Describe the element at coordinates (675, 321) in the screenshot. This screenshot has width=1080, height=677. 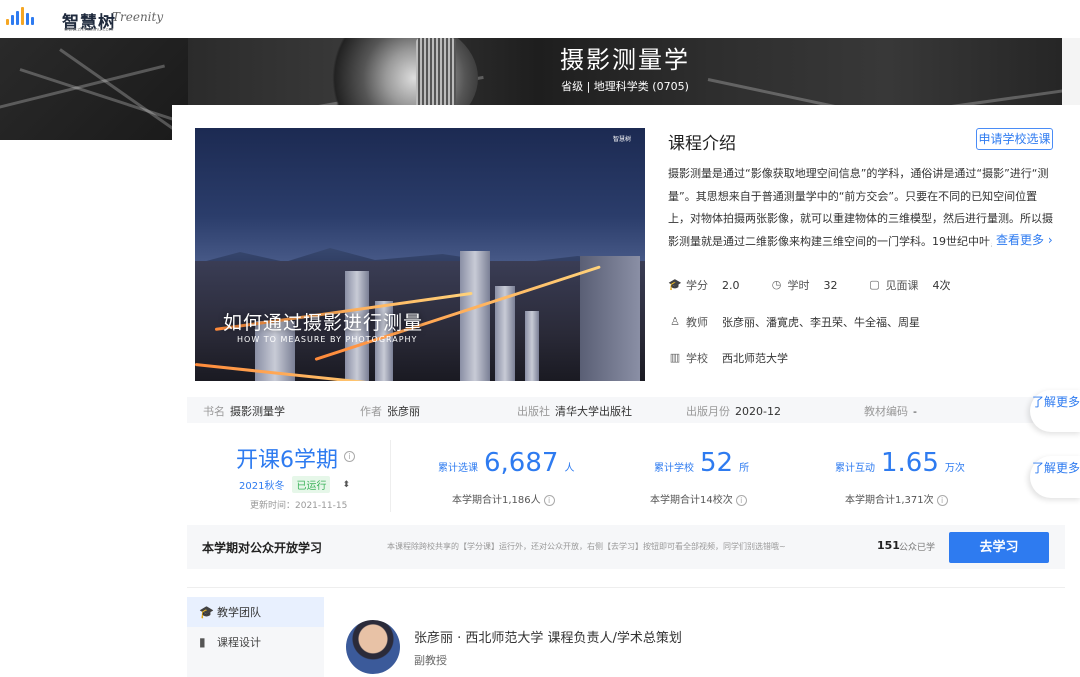
I see `teacher-icon: ♙` at that location.